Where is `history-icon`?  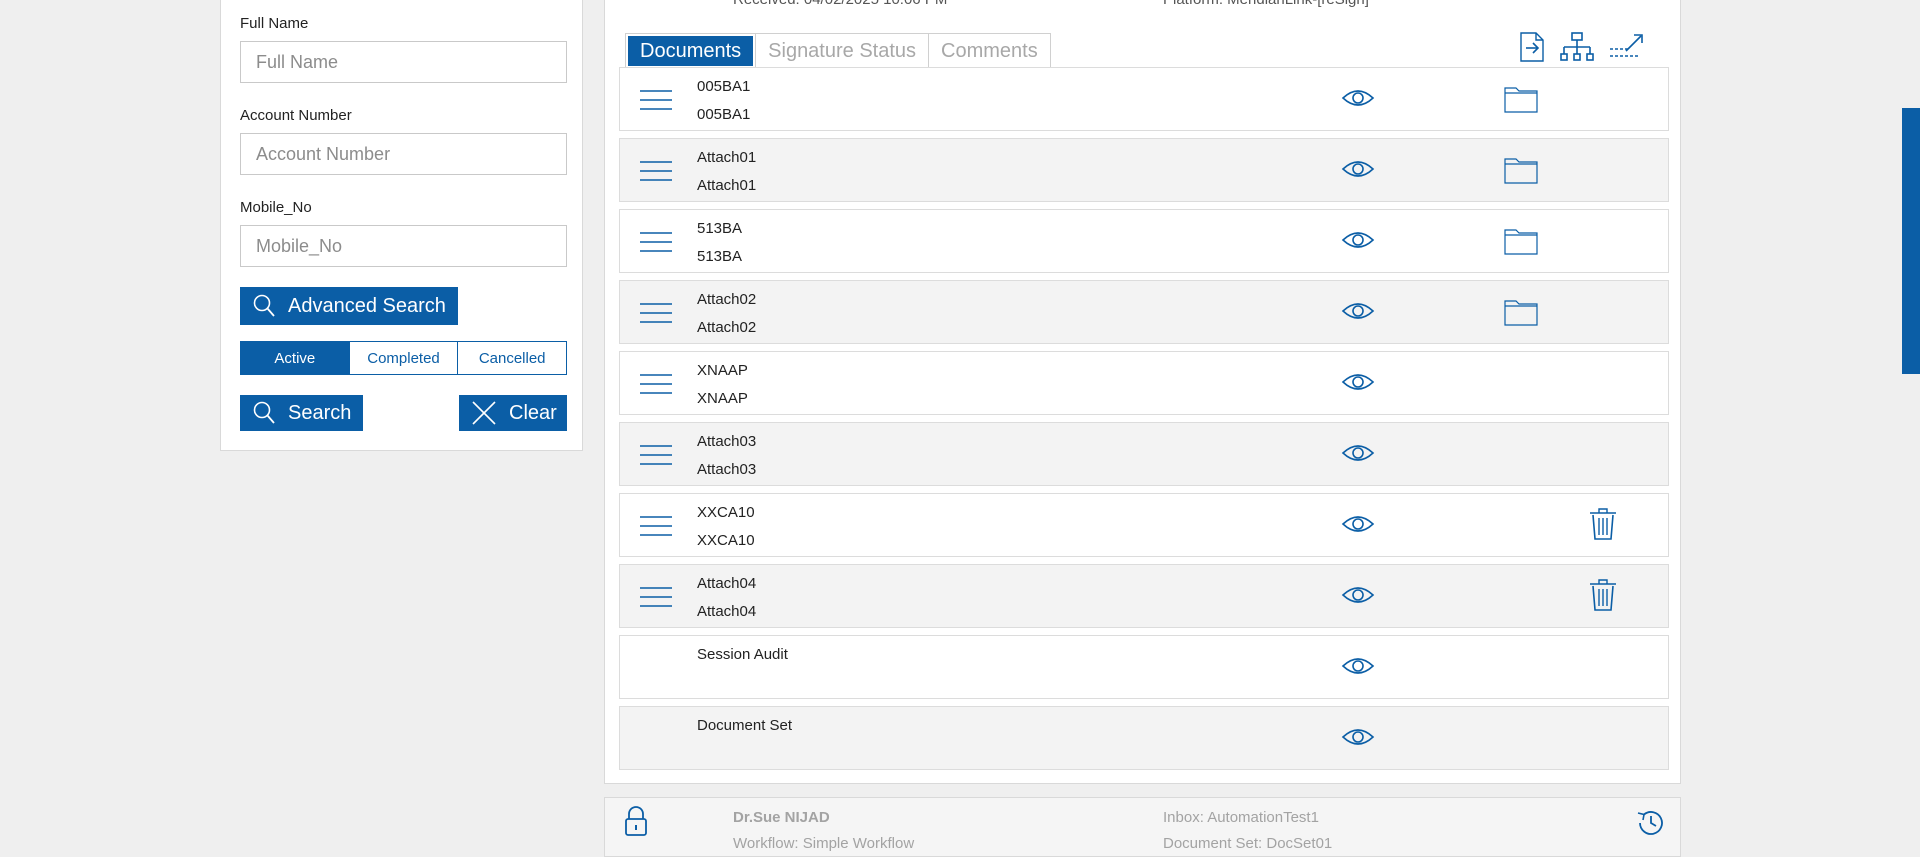 history-icon is located at coordinates (1651, 825).